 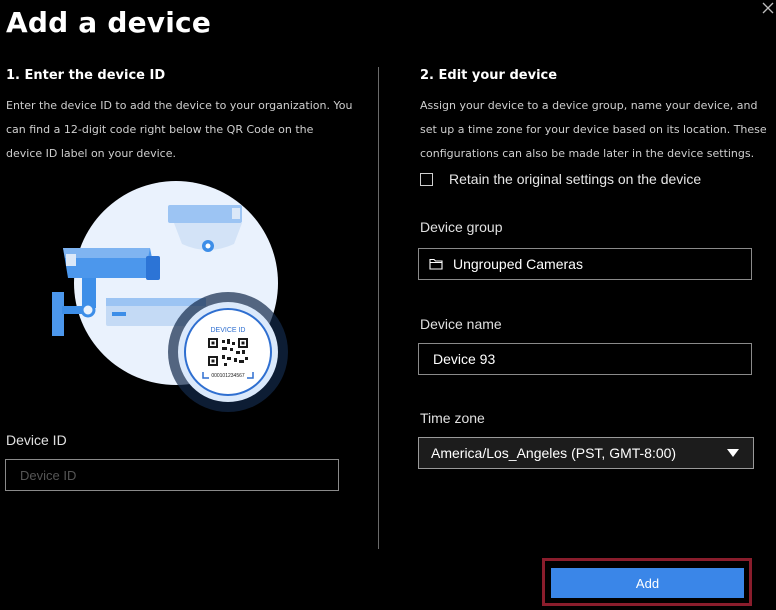 What do you see at coordinates (170, 296) in the screenshot?
I see `camera-illustration: DEVICE ID 000101234567` at bounding box center [170, 296].